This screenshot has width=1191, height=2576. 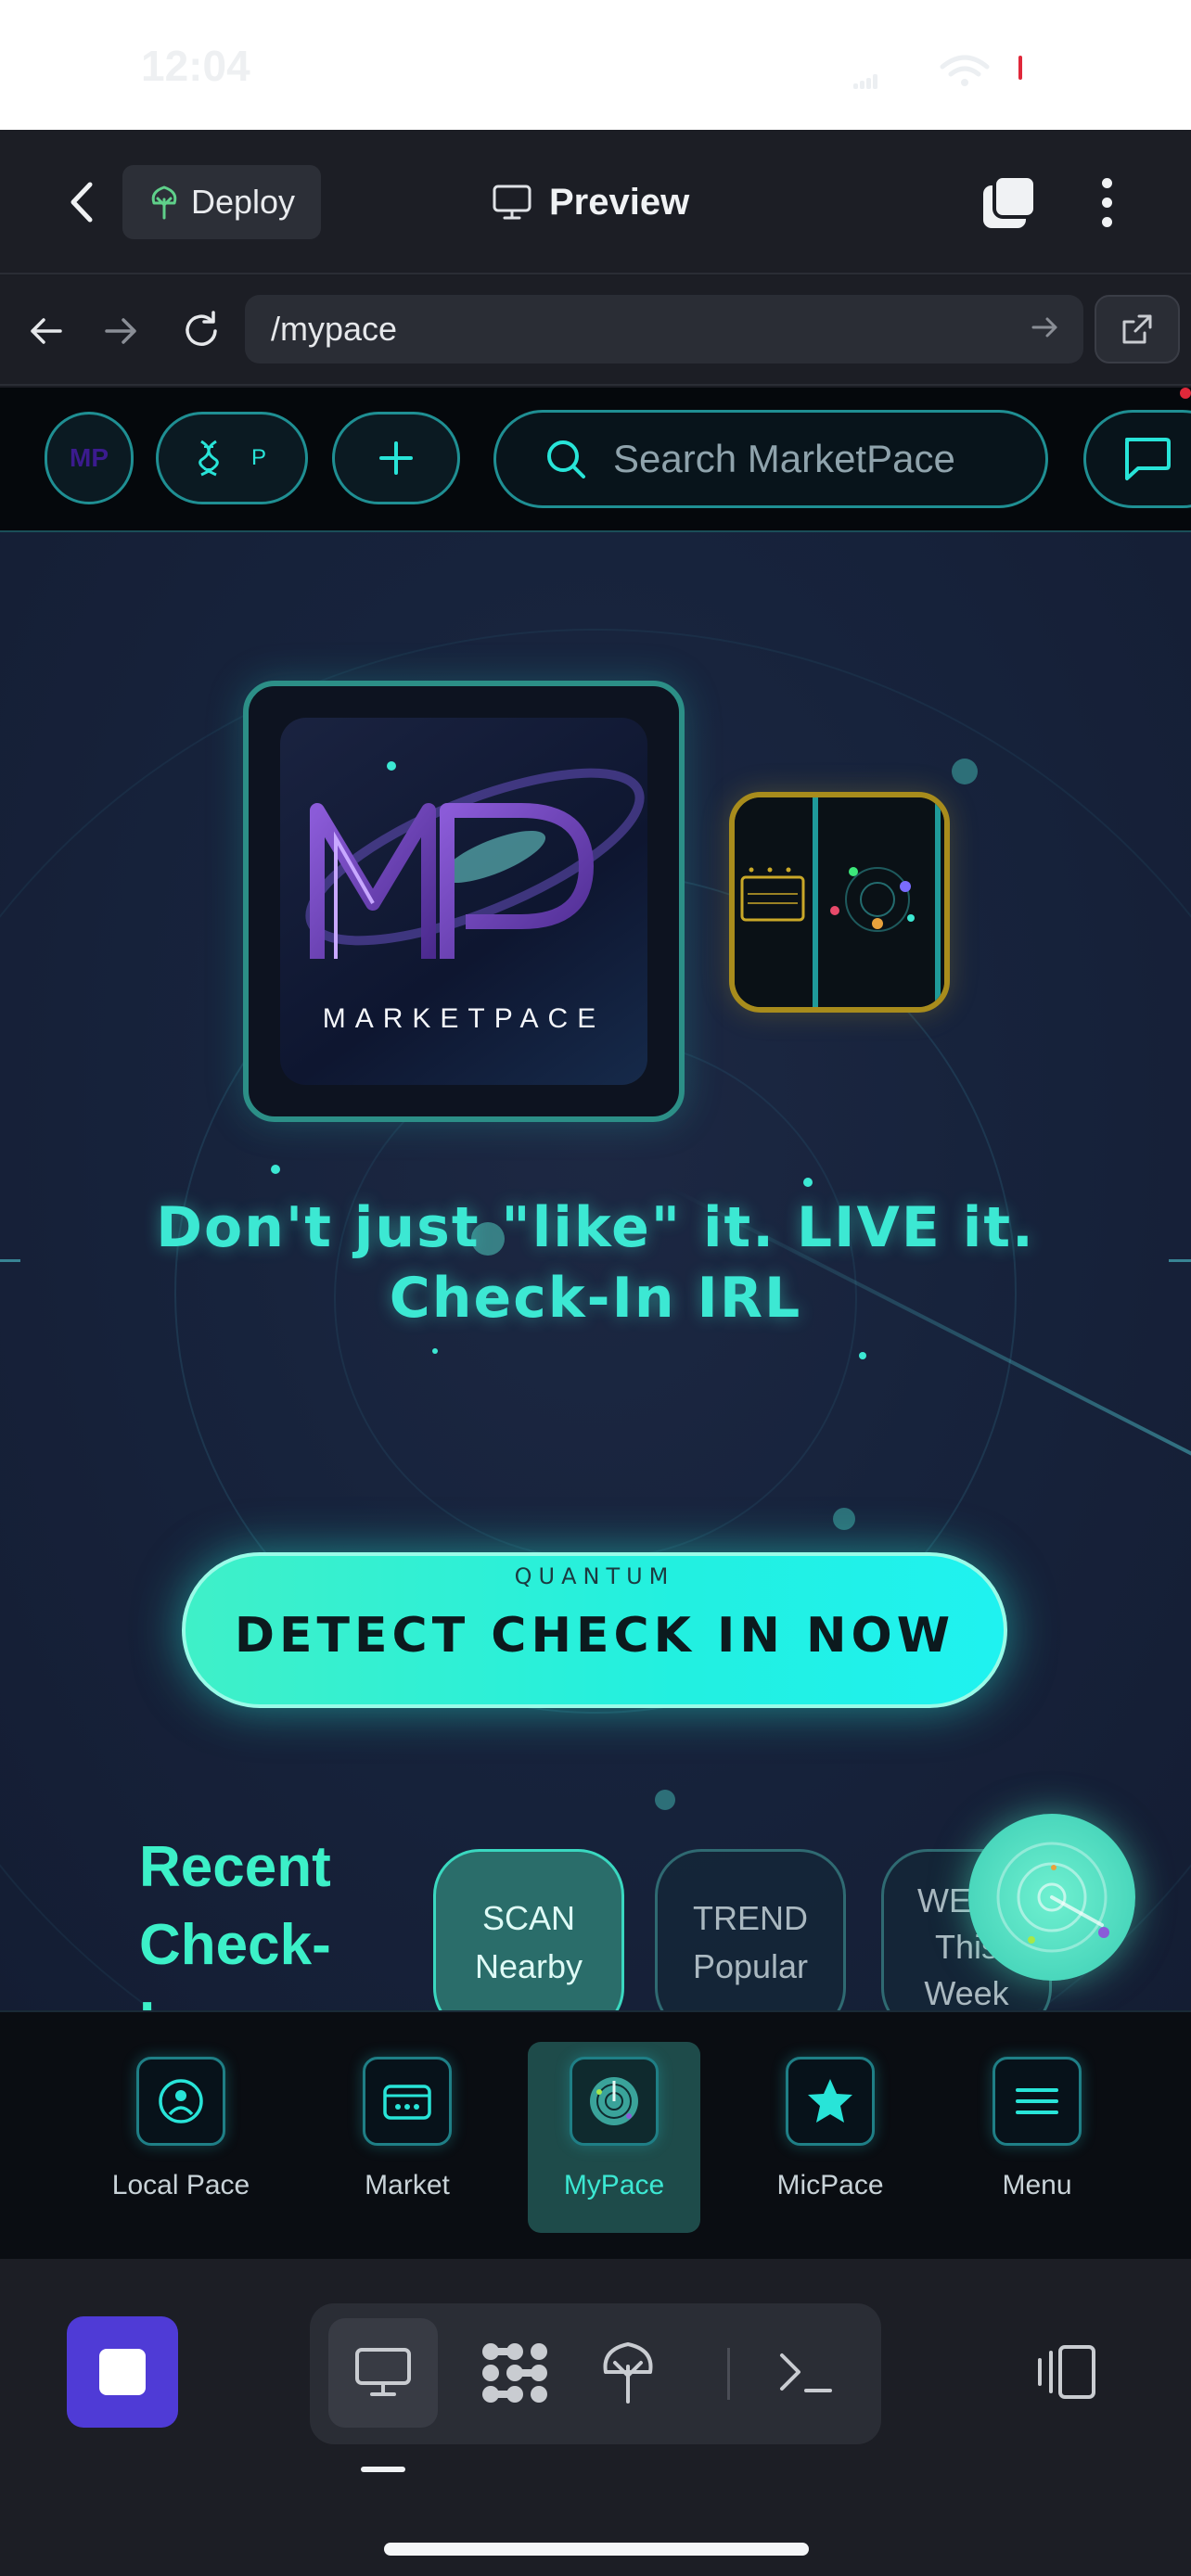 I want to click on nav-label: Menu, so click(x=1037, y=2185).